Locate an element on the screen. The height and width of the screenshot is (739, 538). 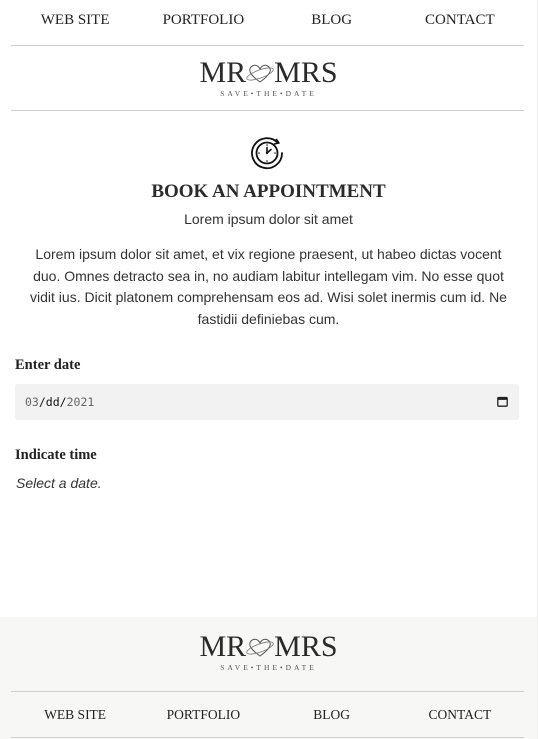
header-logo: MR MRS SAVE•THE•DATE is located at coordinates (268, 78).